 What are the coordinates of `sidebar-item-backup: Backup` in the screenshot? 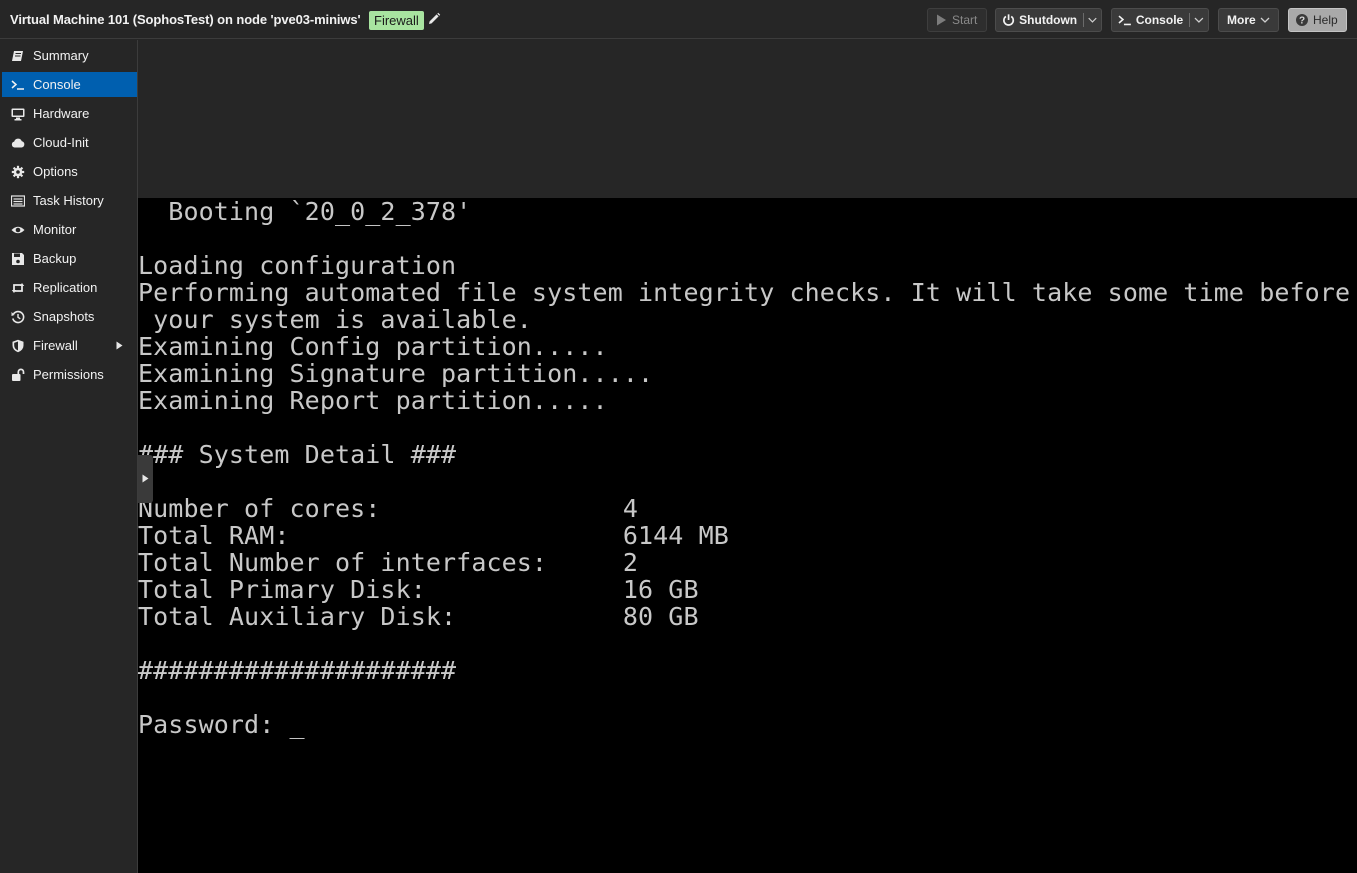 It's located at (69, 258).